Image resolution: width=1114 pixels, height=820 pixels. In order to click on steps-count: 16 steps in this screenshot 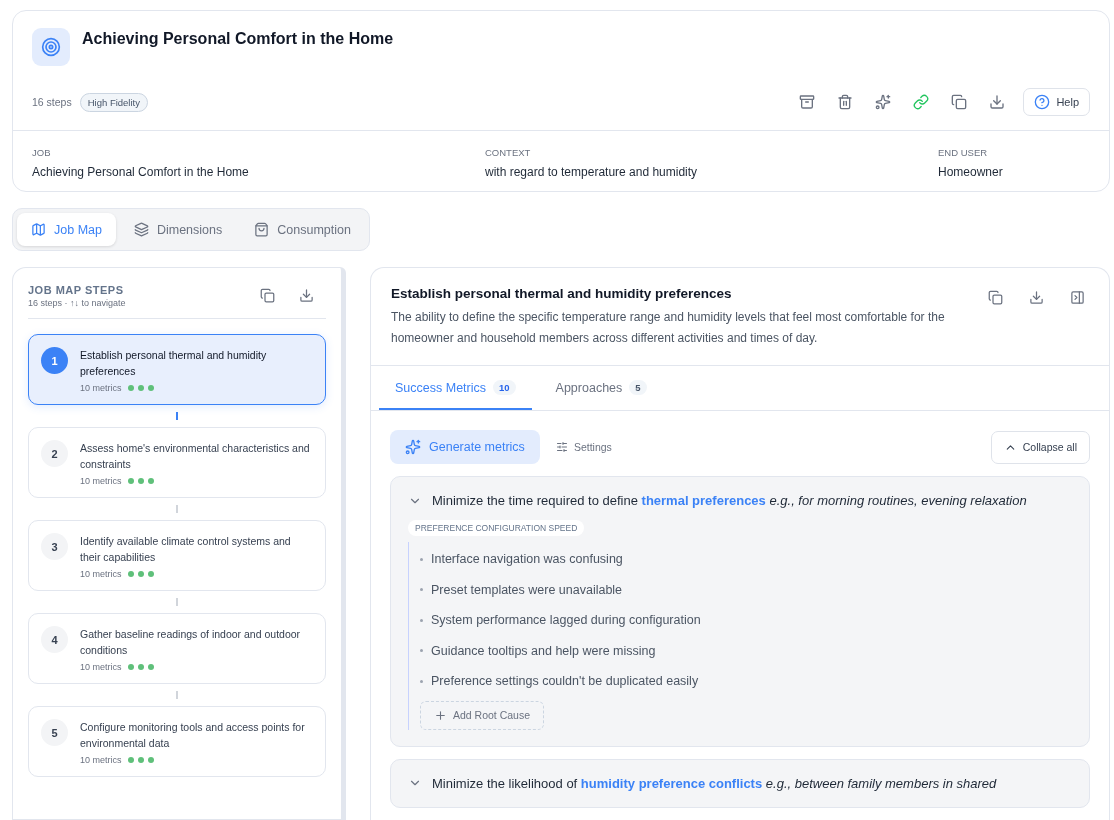, I will do `click(52, 102)`.